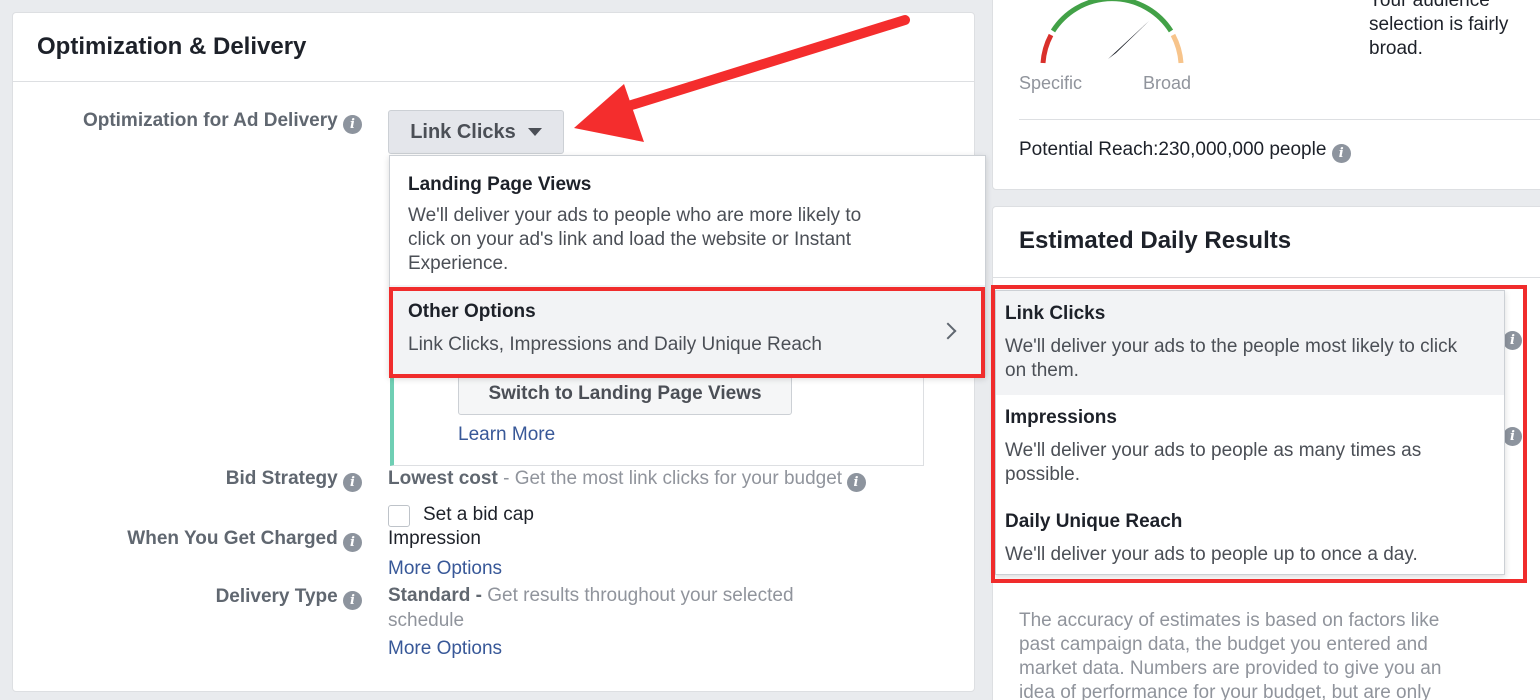  What do you see at coordinates (763, 64) in the screenshot?
I see `arrow-shaft` at bounding box center [763, 64].